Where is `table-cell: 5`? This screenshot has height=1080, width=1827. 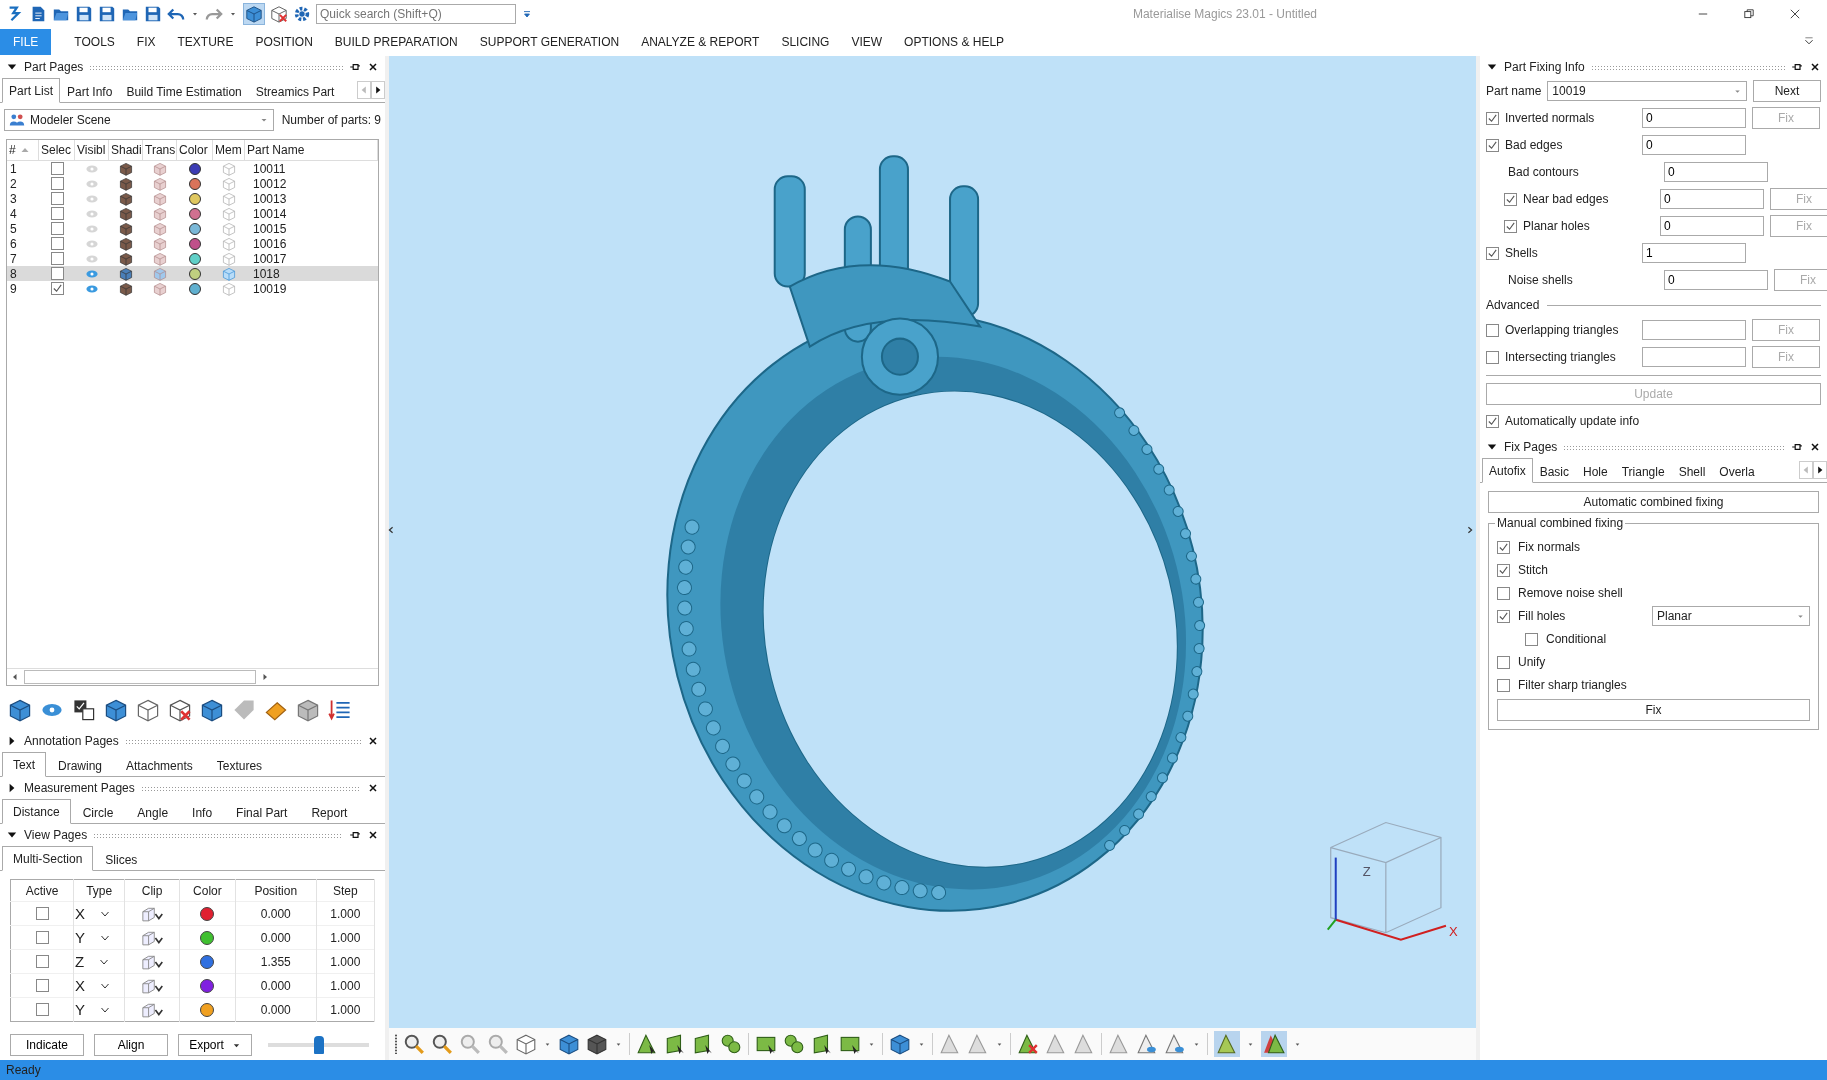
table-cell: 5 is located at coordinates (13, 228).